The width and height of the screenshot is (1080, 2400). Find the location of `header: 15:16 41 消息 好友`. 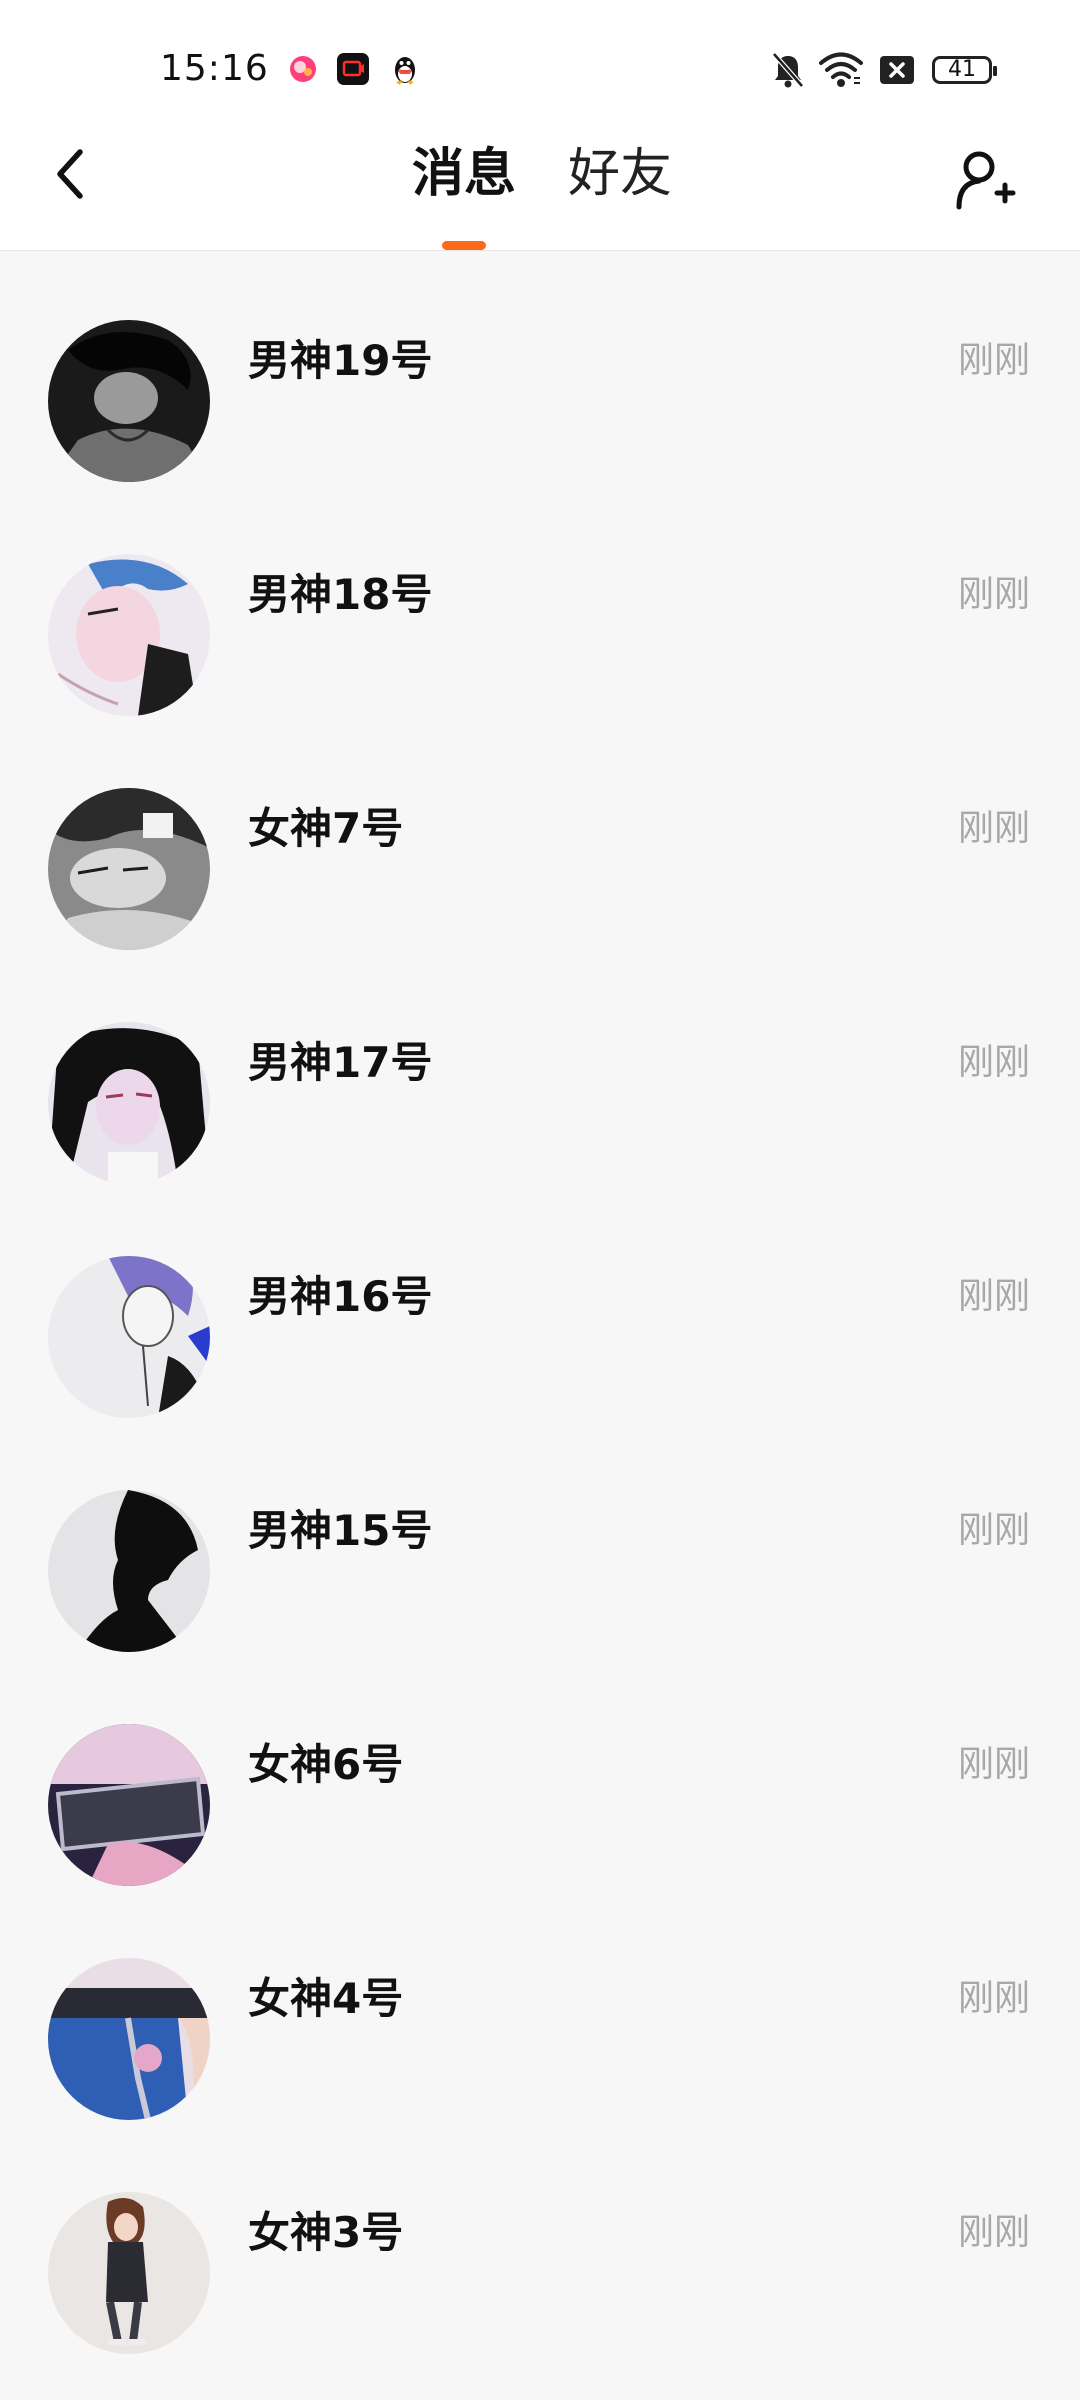

header: 15:16 41 消息 好友 is located at coordinates (540, 125).